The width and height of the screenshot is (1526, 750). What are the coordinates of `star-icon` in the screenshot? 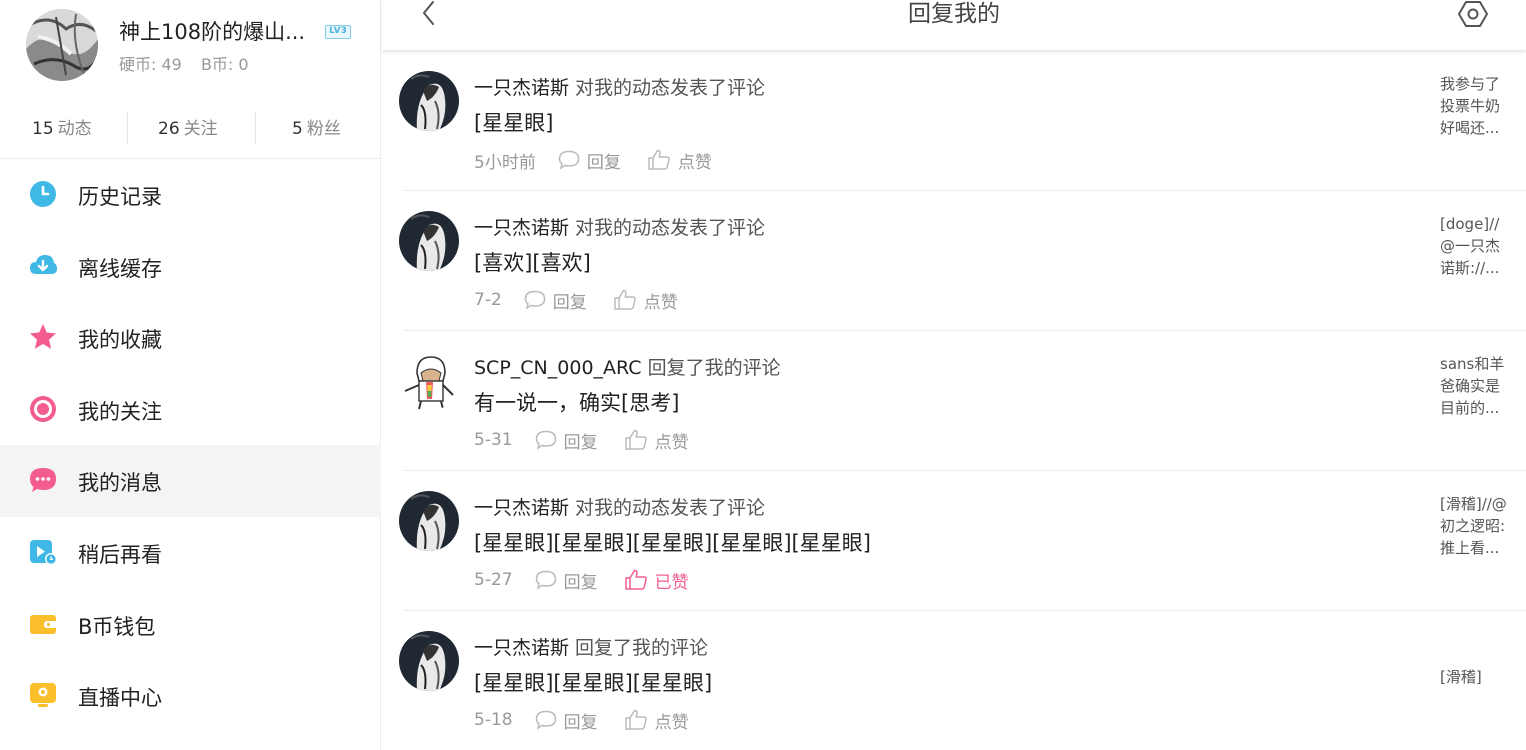 It's located at (43, 336).